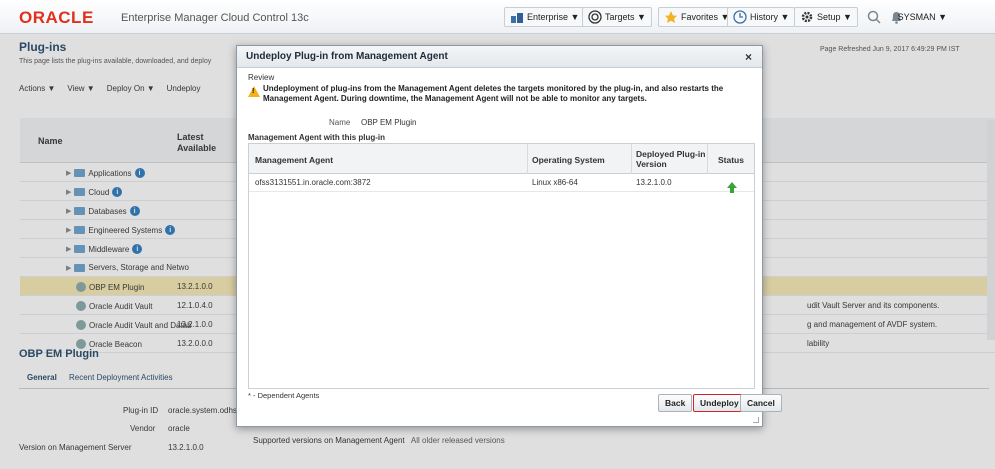  What do you see at coordinates (340, 122) in the screenshot?
I see `plugin-name-label: Name` at bounding box center [340, 122].